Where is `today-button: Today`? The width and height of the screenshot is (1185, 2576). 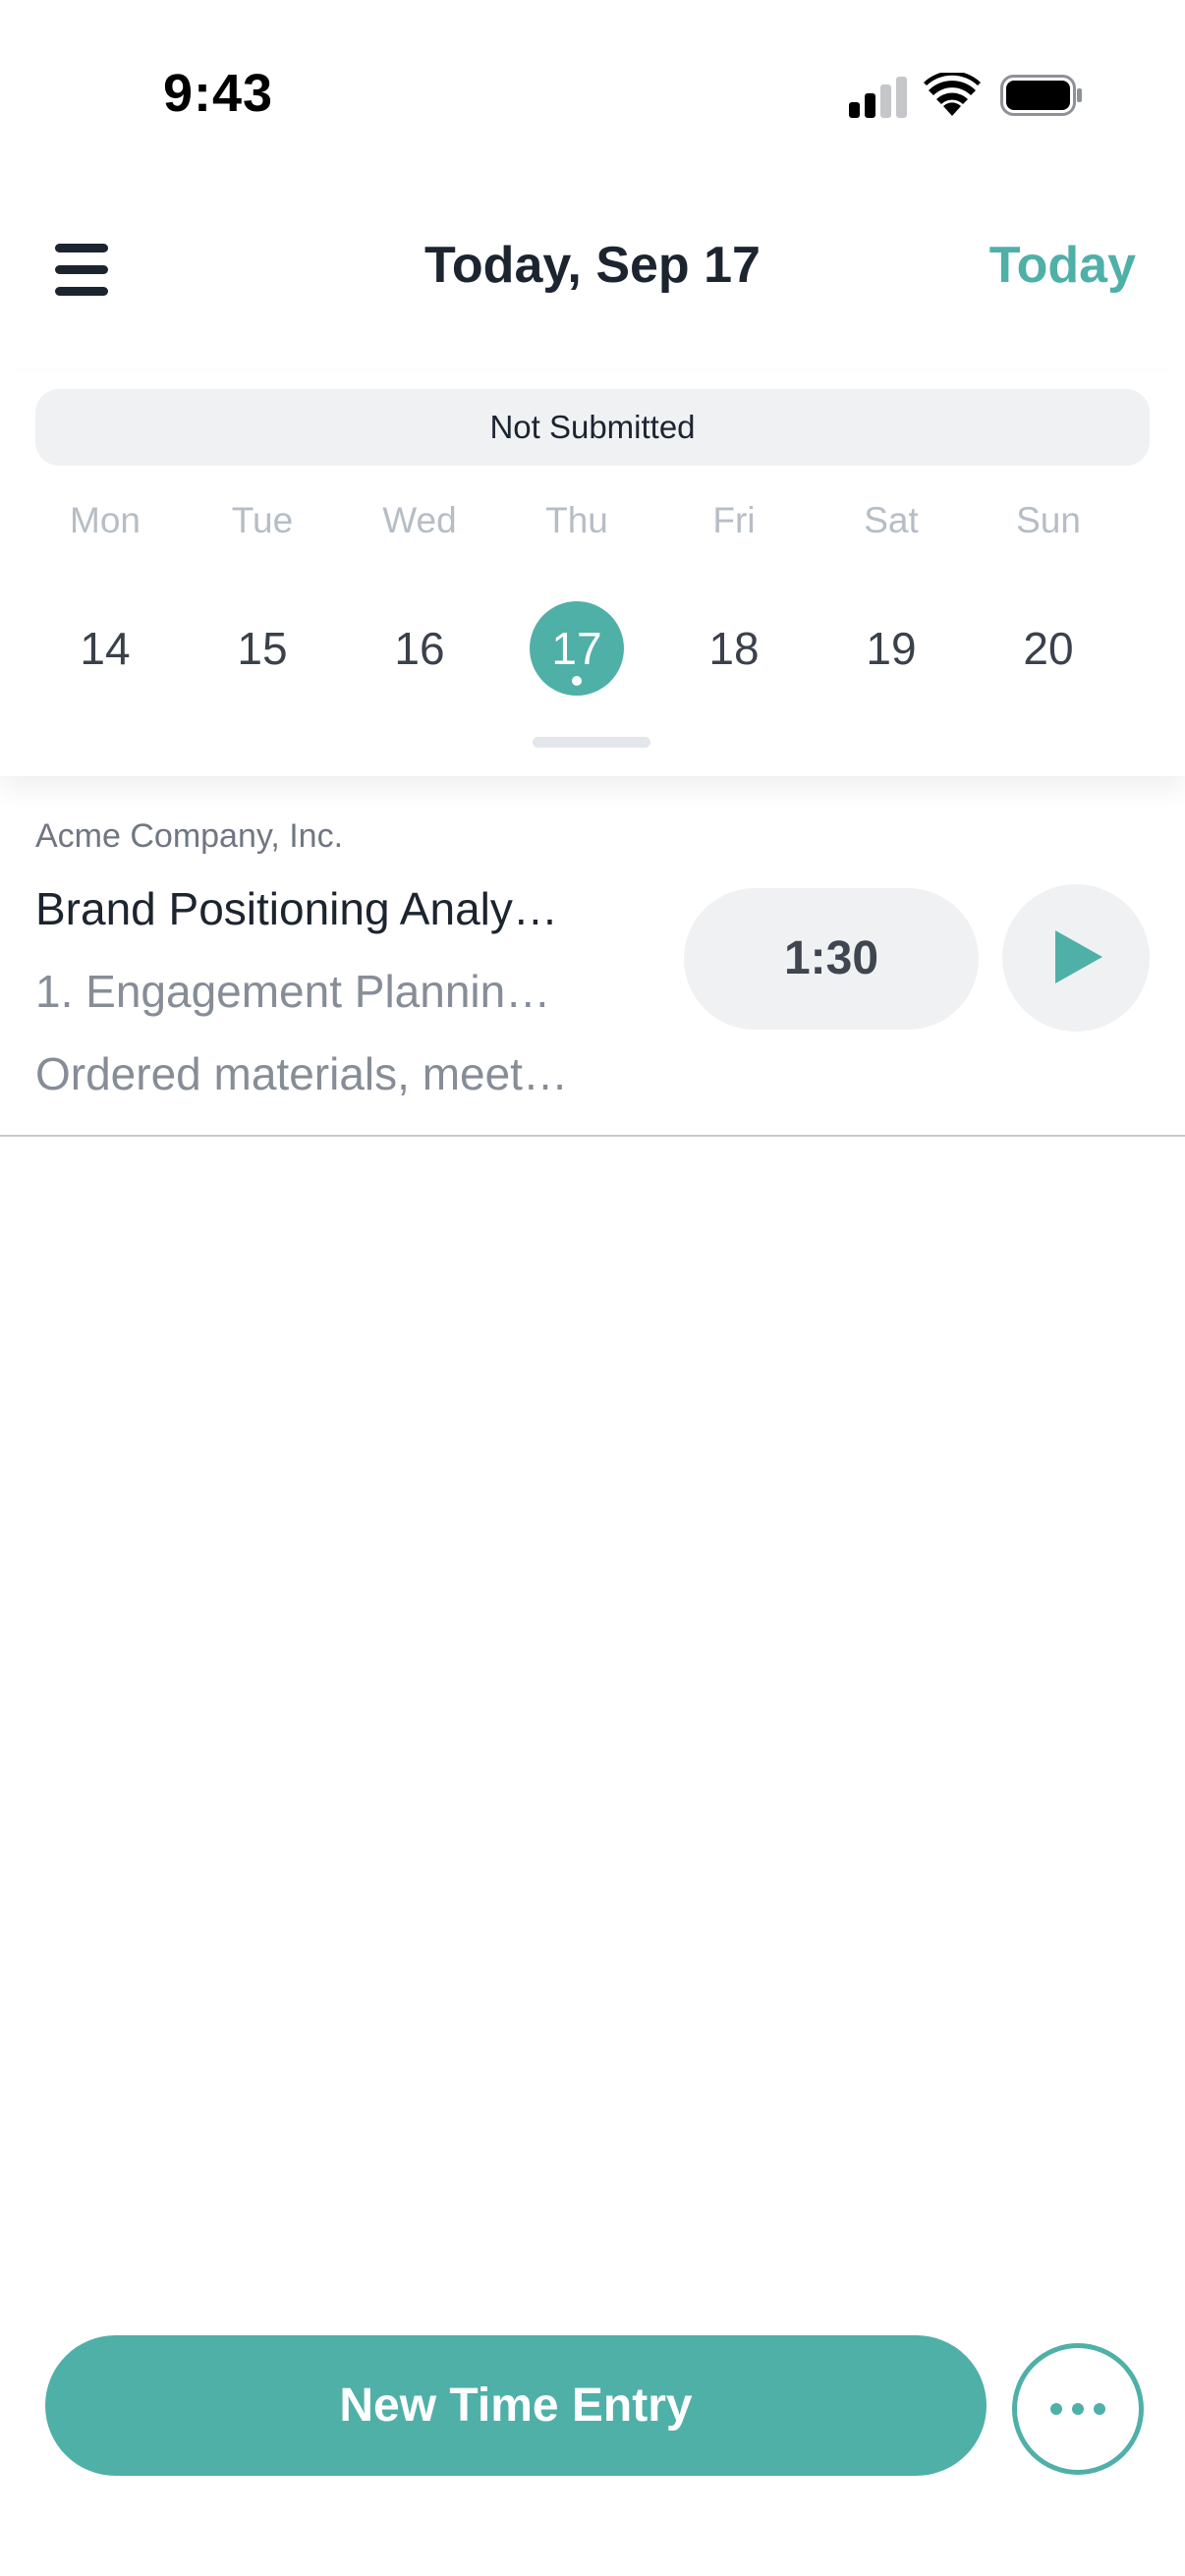 today-button: Today is located at coordinates (1062, 265).